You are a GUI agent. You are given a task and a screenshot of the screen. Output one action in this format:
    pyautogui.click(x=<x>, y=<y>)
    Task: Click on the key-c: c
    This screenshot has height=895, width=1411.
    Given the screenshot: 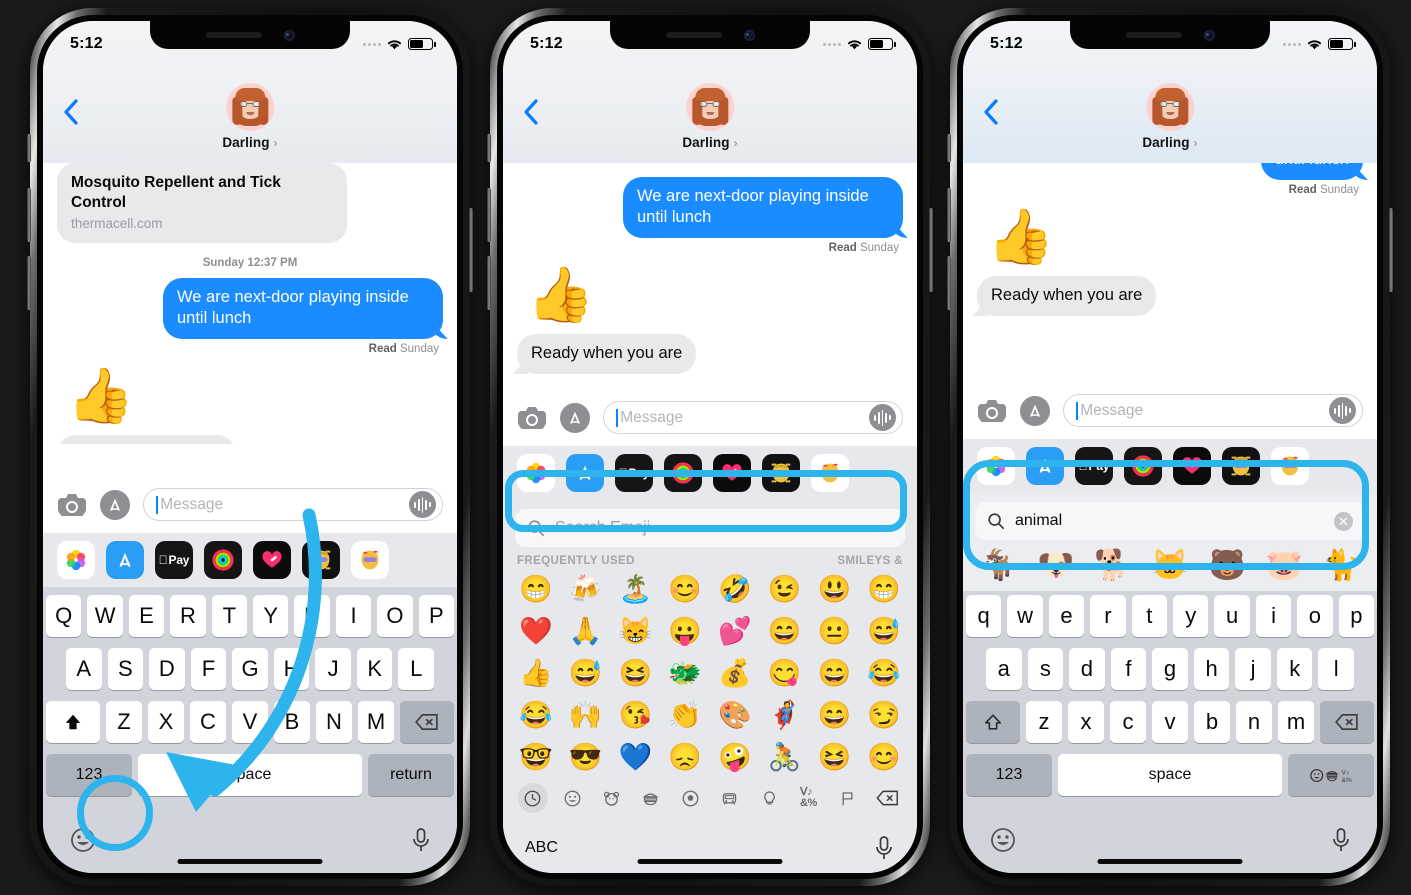 What is the action you would take?
    pyautogui.click(x=1128, y=722)
    